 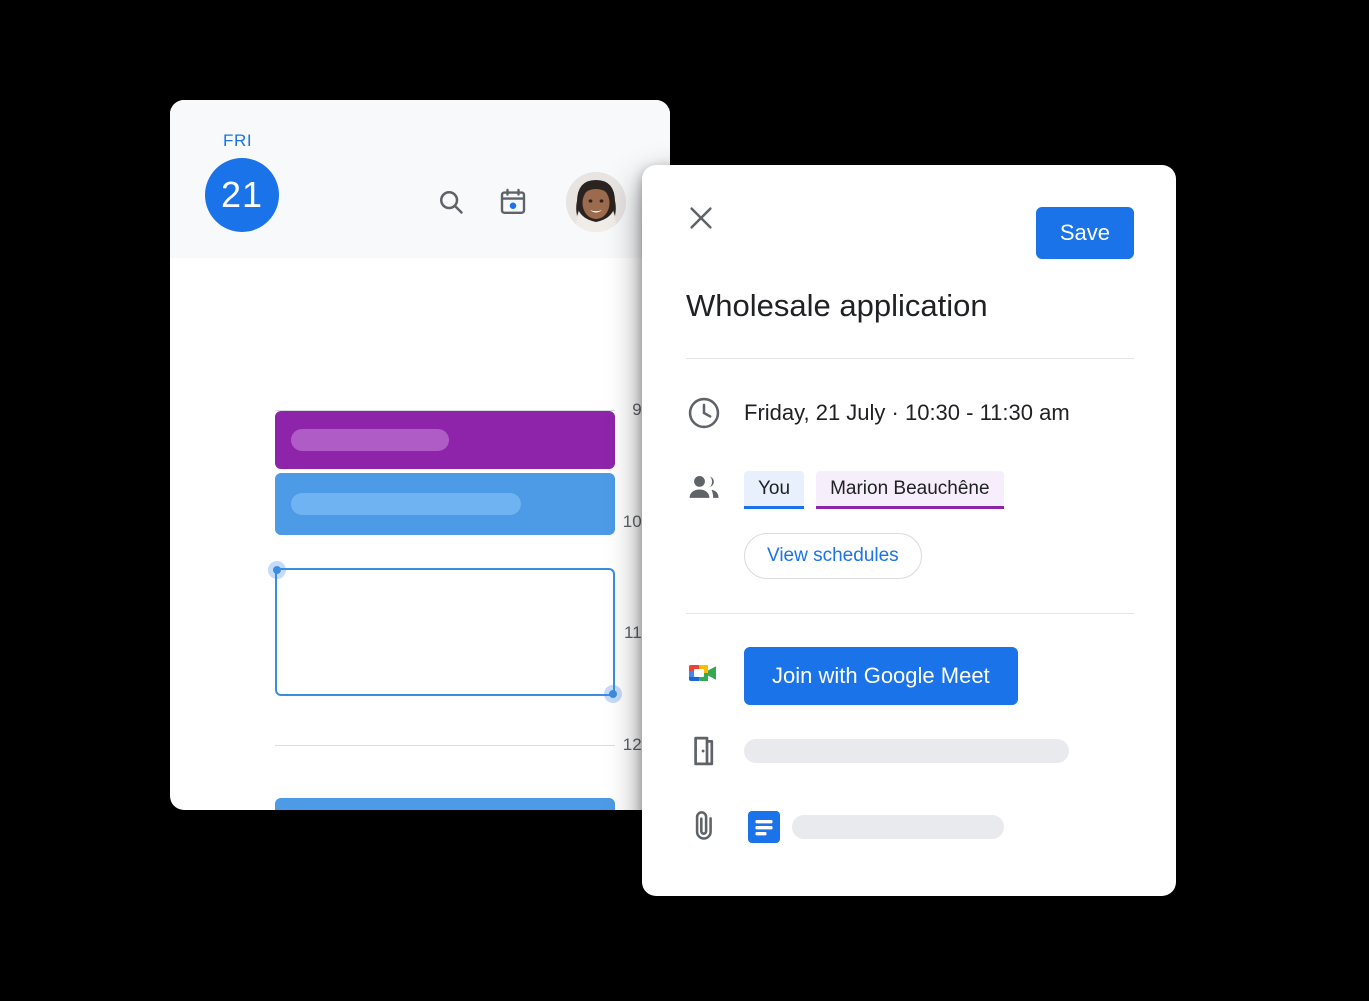 What do you see at coordinates (451, 202) in the screenshot?
I see `search-icon` at bounding box center [451, 202].